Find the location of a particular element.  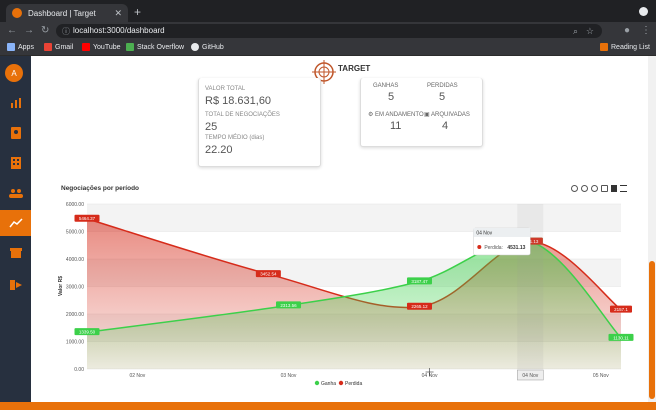

reading-list: Reading List is located at coordinates (625, 47).